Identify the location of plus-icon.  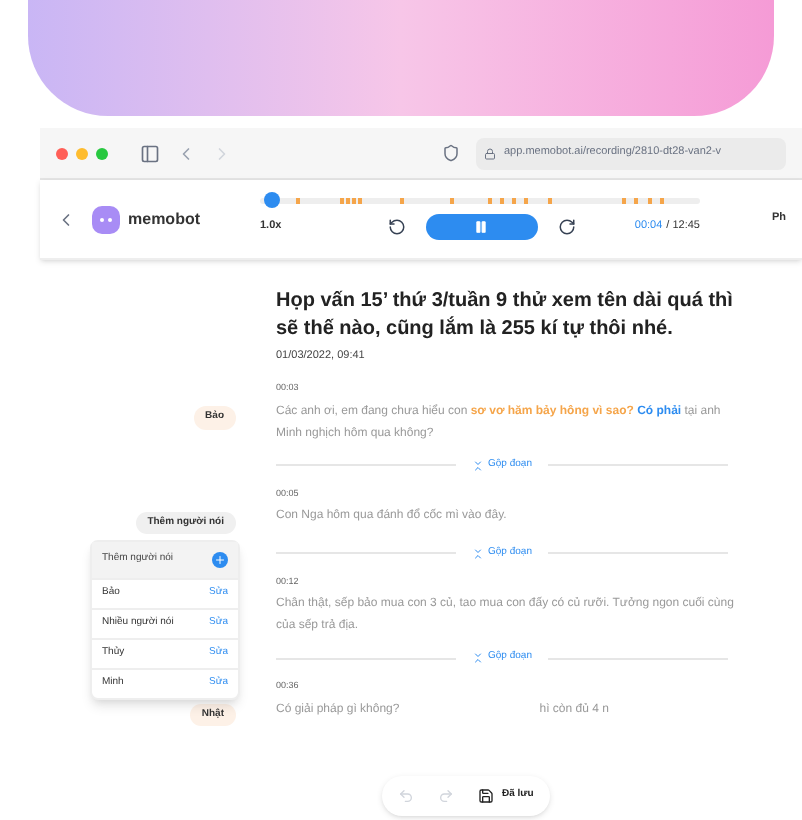
(220, 559).